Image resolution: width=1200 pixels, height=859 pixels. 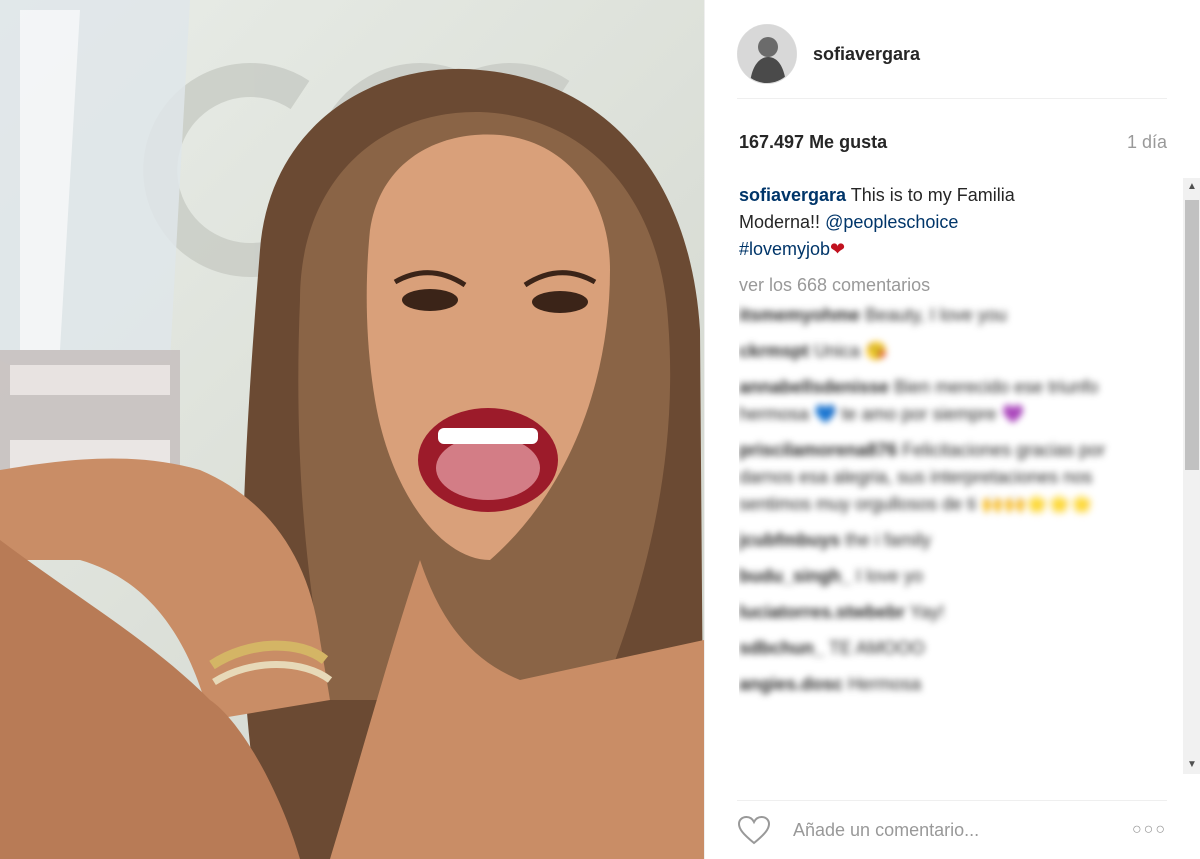 I want to click on comment-username: annabellsdenisse, so click(x=814, y=387).